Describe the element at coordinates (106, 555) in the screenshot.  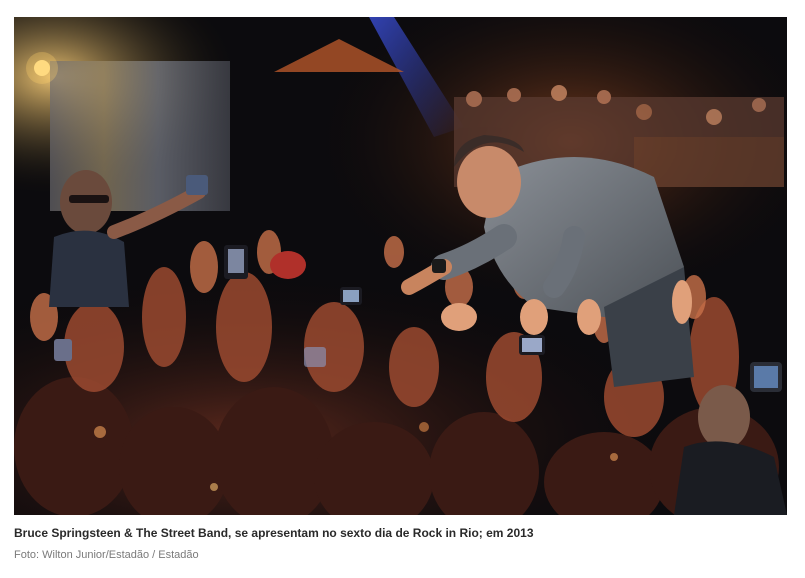
I see `photo-credit: Foto: Wilton Junior/Estadão / Estadão` at that location.